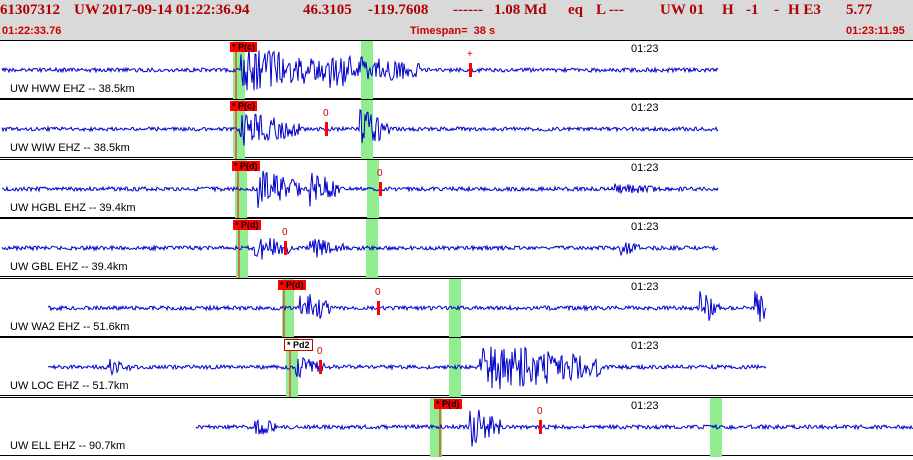 This screenshot has width=913, height=460. I want to click on longitude: -119.7608, so click(398, 10).